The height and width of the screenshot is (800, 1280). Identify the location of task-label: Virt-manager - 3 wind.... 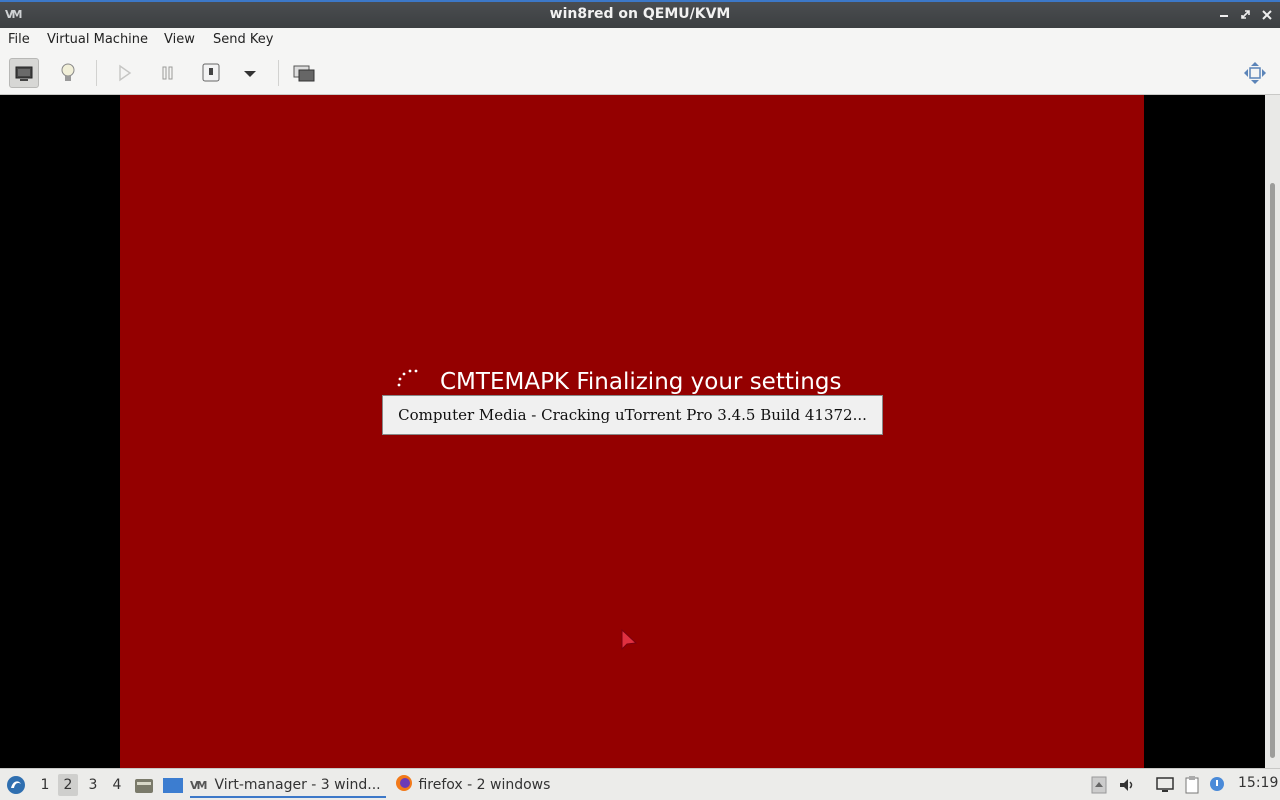
(297, 785).